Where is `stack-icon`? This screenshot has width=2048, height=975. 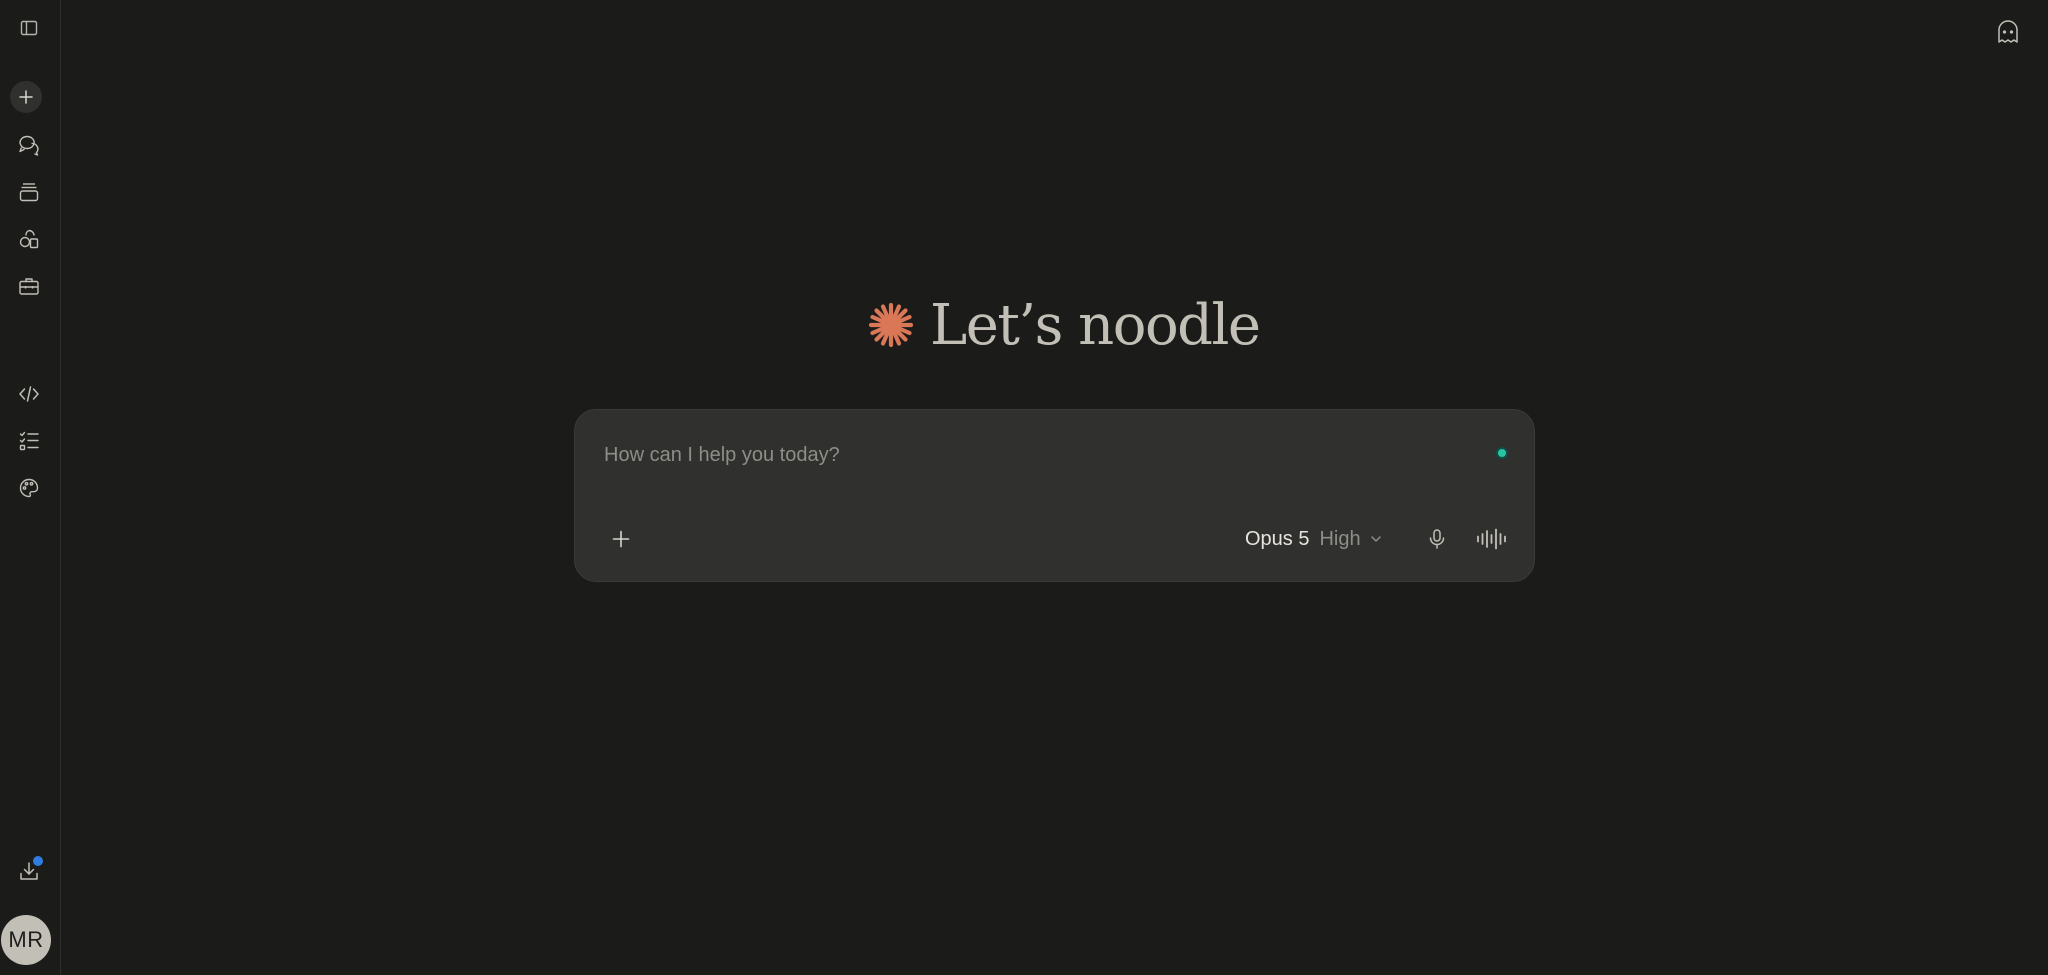
stack-icon is located at coordinates (29, 192).